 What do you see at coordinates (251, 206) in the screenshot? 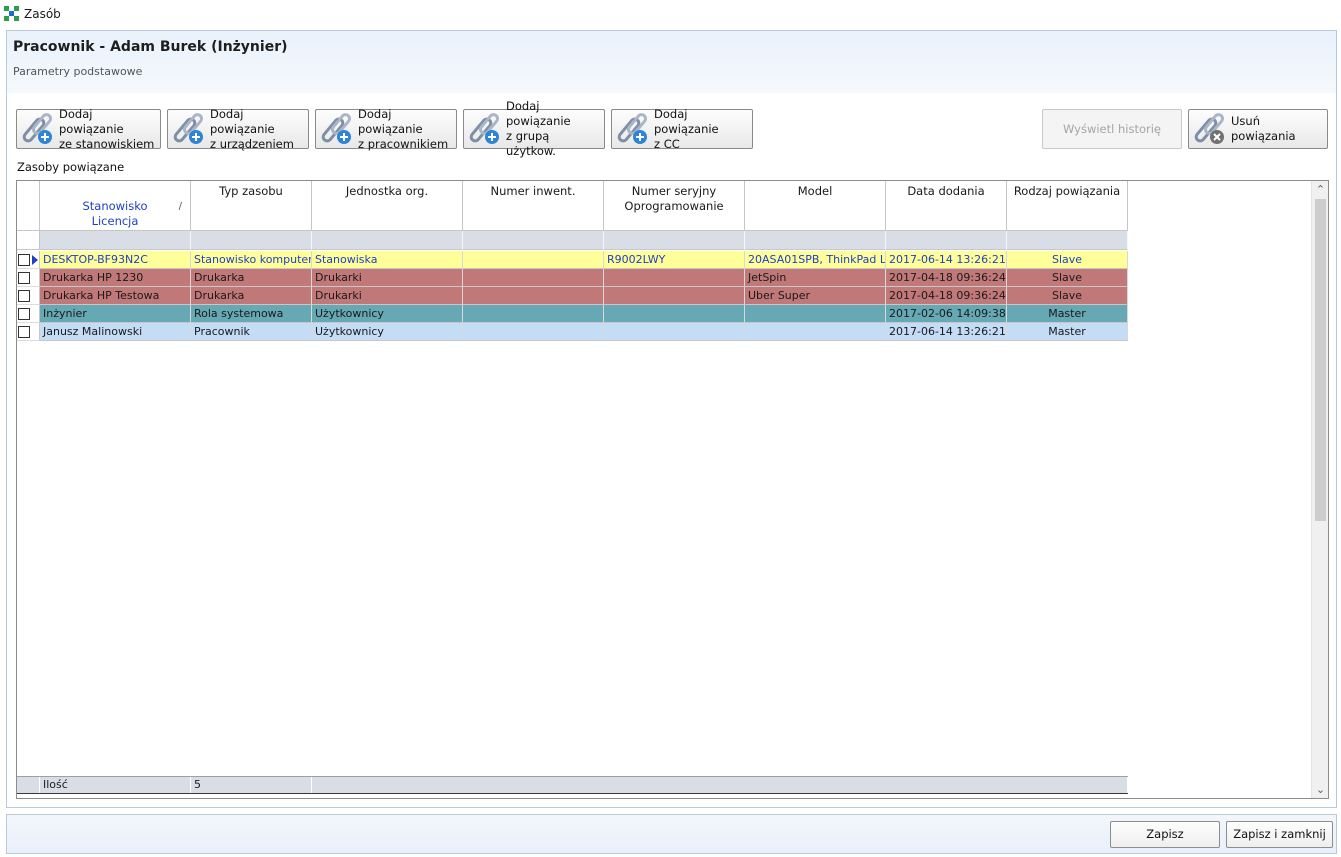
I see `column-header-type: Typ zasobu` at bounding box center [251, 206].